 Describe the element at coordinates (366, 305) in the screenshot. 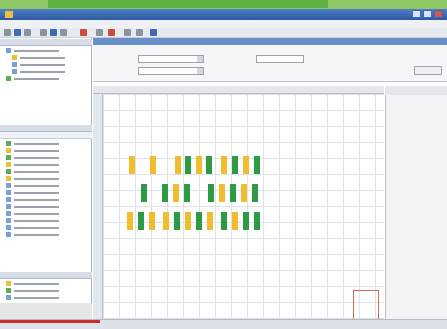

I see `selection-highlight` at that location.